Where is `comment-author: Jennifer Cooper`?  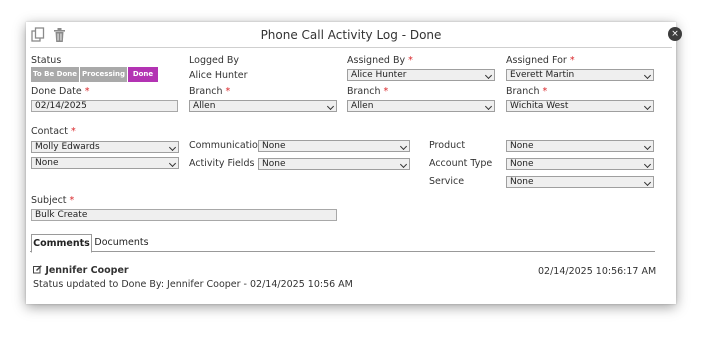
comment-author: Jennifer Cooper is located at coordinates (87, 270).